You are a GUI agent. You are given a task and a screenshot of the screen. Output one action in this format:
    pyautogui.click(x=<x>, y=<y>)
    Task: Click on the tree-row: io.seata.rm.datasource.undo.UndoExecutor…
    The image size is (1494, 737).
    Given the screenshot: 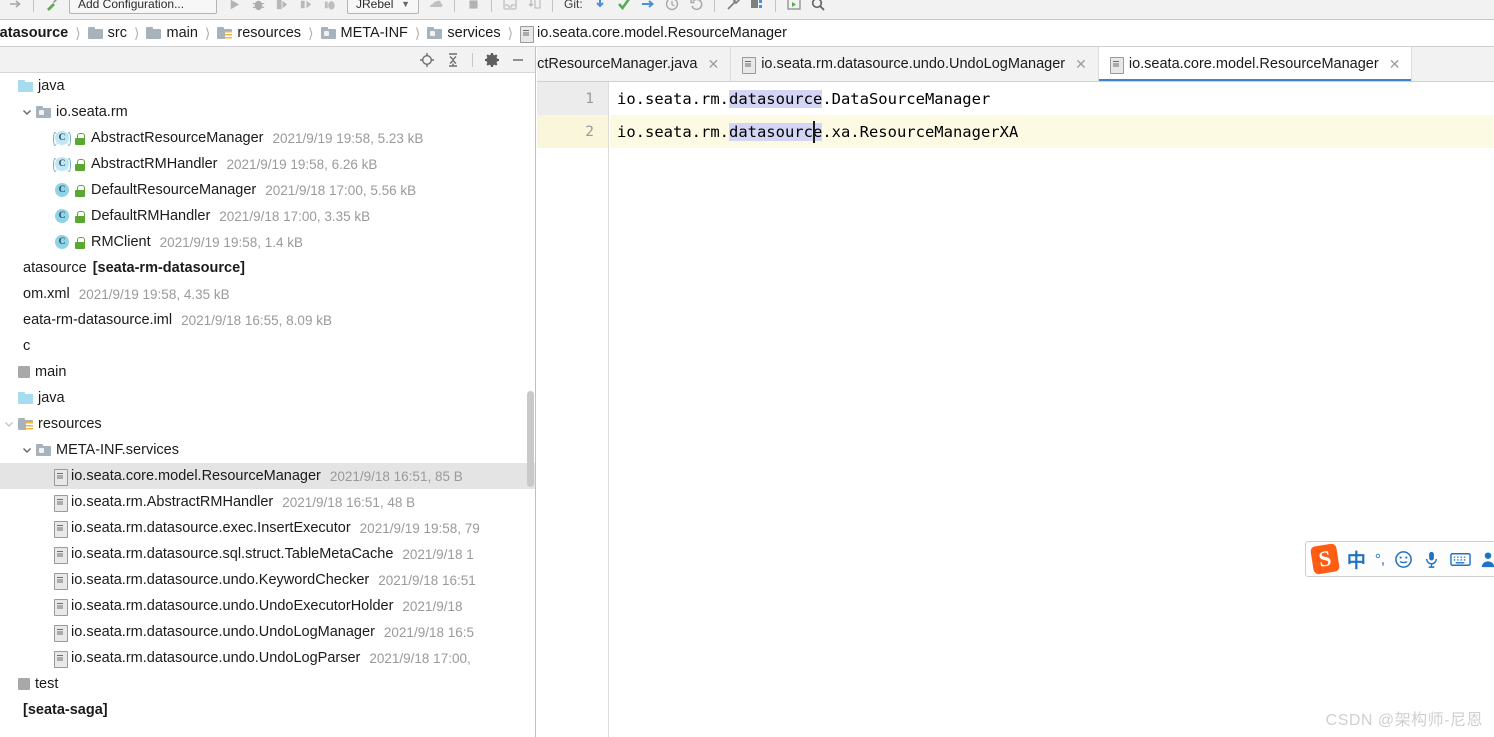 What is the action you would take?
    pyautogui.click(x=267, y=606)
    